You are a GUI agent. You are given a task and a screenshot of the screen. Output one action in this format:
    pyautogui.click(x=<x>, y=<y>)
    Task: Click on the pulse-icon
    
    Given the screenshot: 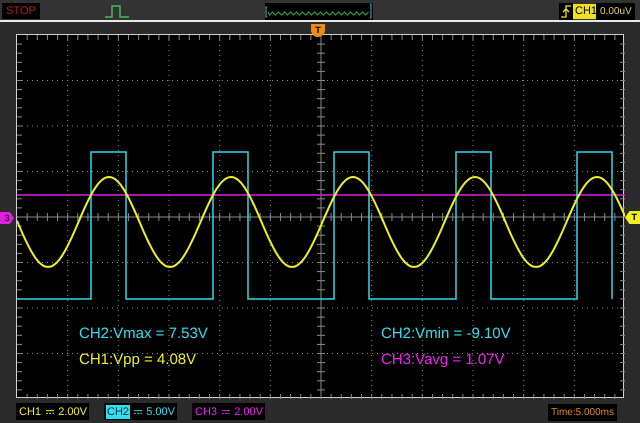 What is the action you would take?
    pyautogui.click(x=117, y=11)
    